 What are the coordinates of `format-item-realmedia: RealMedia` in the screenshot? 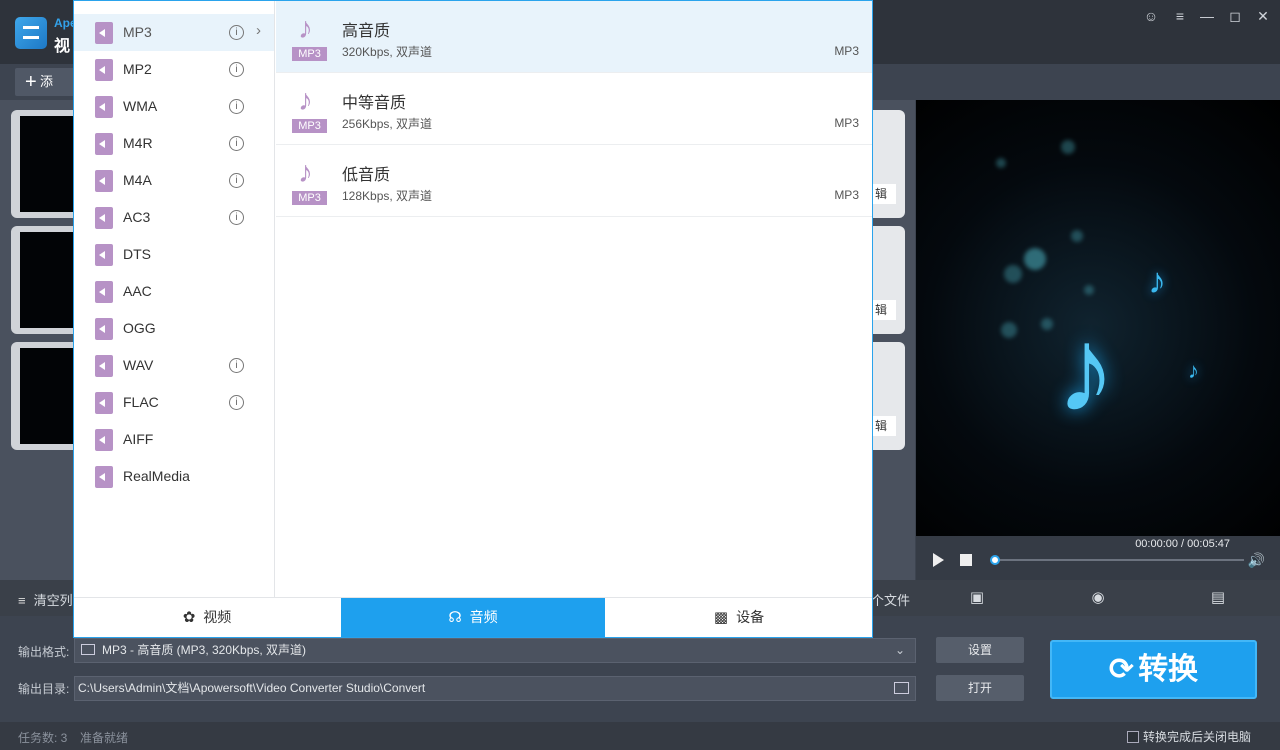 It's located at (174, 476).